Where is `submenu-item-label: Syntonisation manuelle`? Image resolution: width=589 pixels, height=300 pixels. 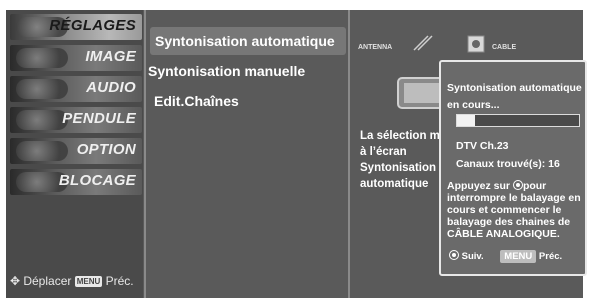 submenu-item-label: Syntonisation manuelle is located at coordinates (227, 71).